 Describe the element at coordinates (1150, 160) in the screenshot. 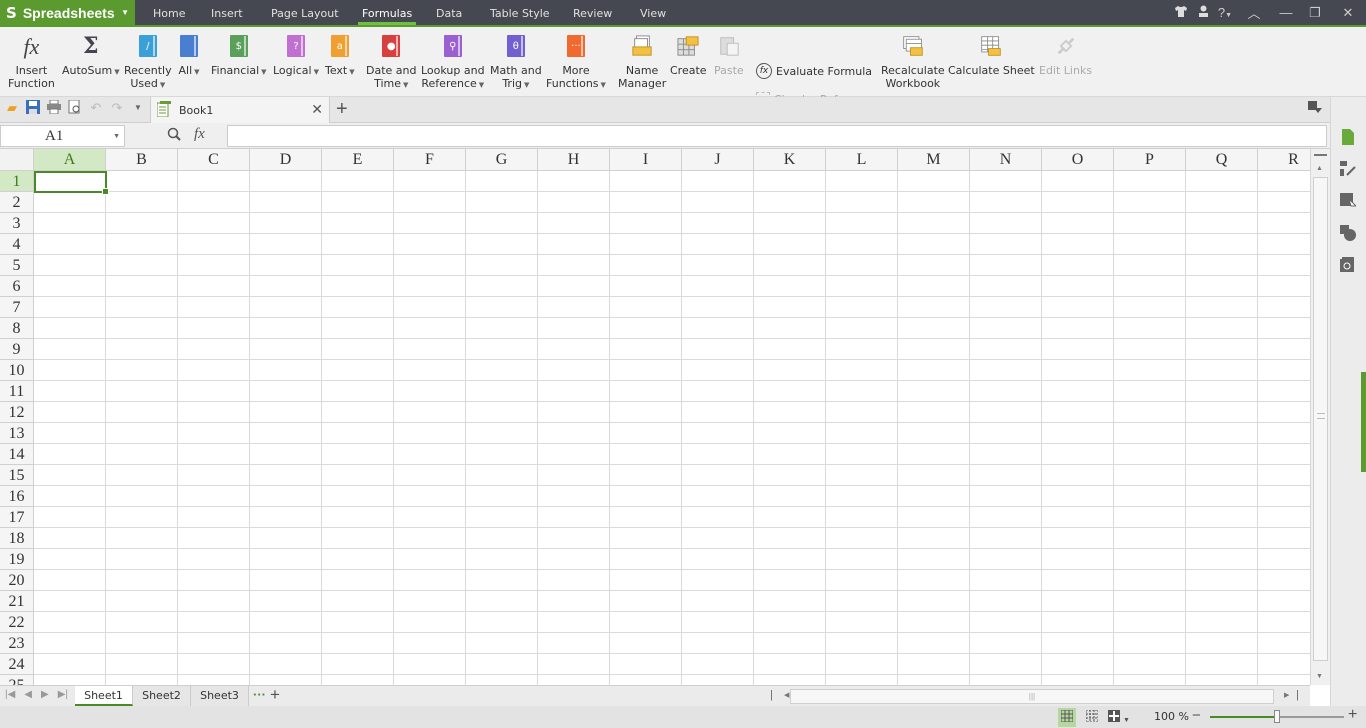

I see `column-header-p: P` at that location.